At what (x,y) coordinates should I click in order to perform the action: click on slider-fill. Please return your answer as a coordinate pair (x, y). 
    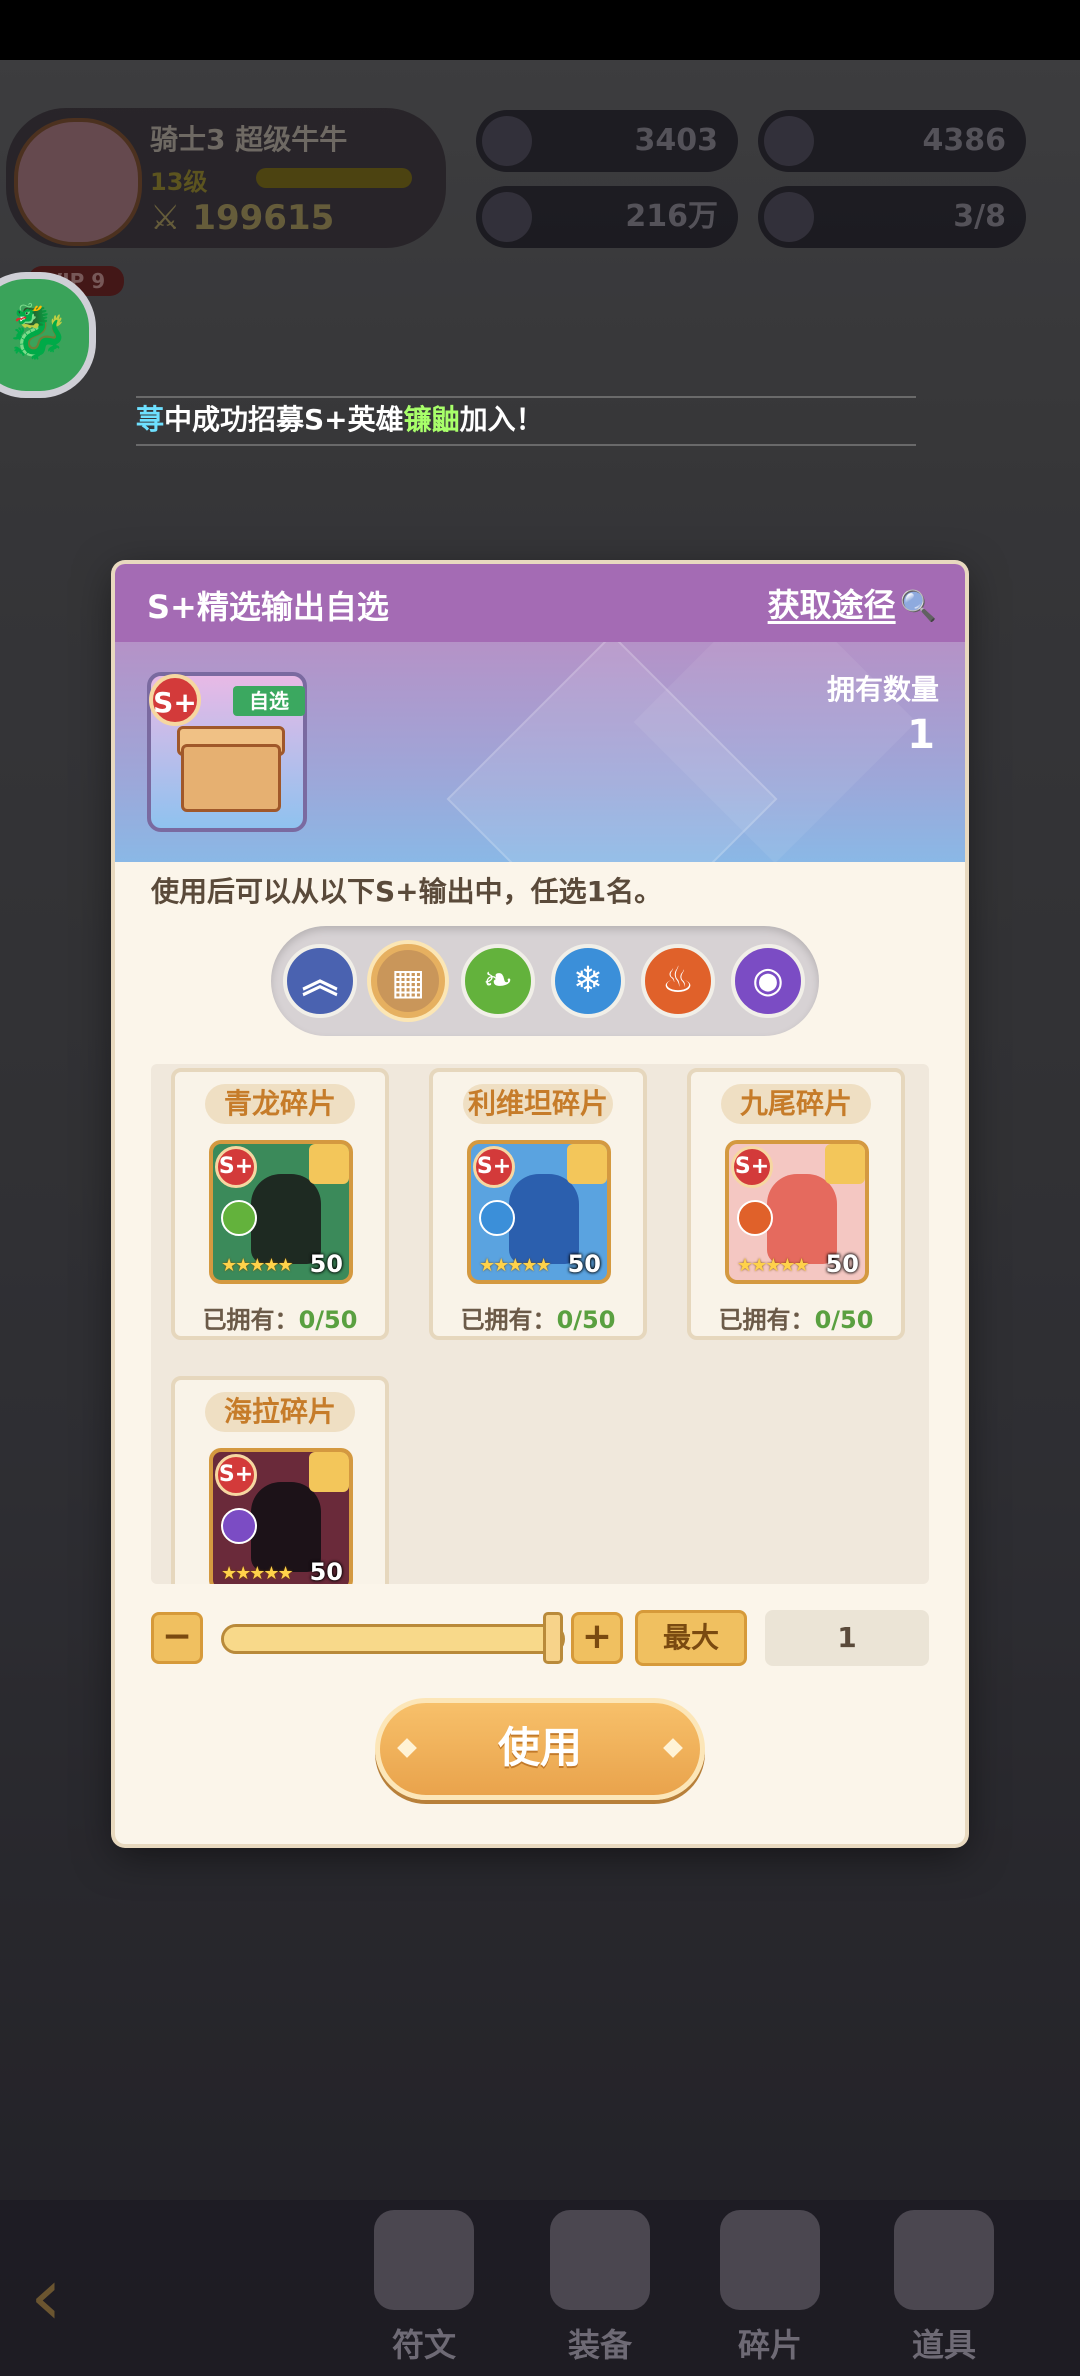
    Looking at the image, I should click on (393, 1639).